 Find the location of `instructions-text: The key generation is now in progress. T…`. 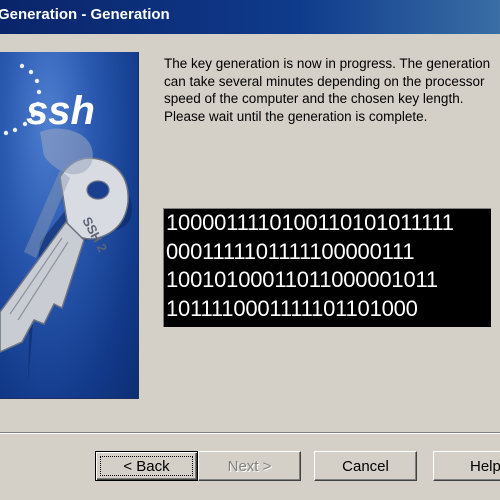

instructions-text: The key generation is now in progress. T… is located at coordinates (327, 90).